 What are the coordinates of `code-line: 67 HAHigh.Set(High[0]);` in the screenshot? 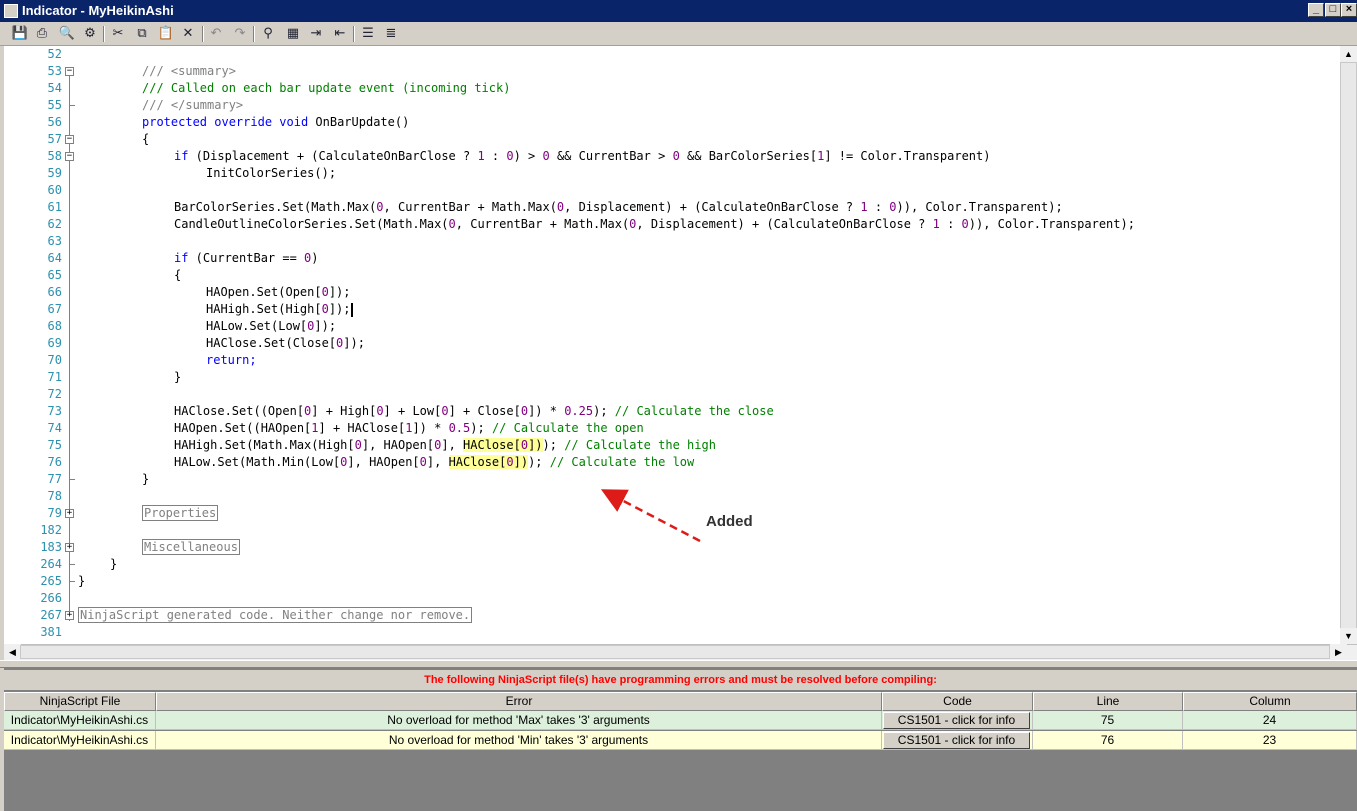 It's located at (200, 309).